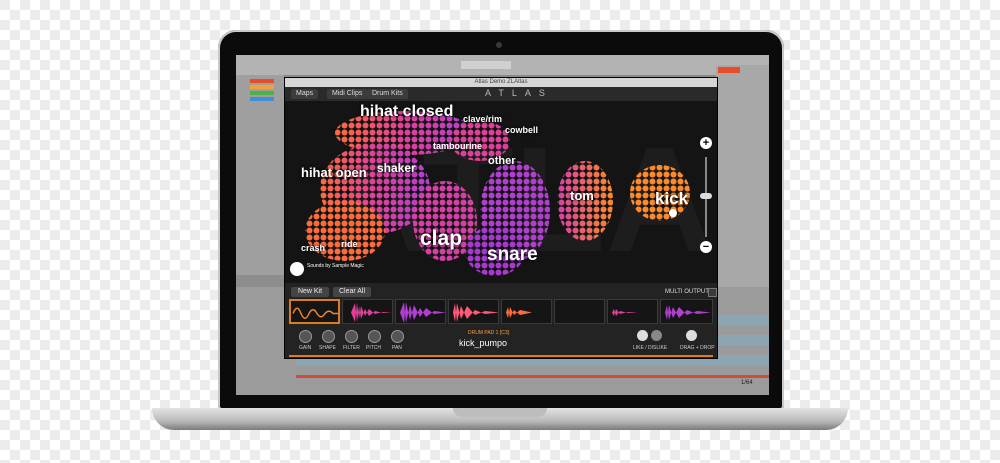  What do you see at coordinates (310, 292) in the screenshot?
I see `new-kit-button: New Kit` at bounding box center [310, 292].